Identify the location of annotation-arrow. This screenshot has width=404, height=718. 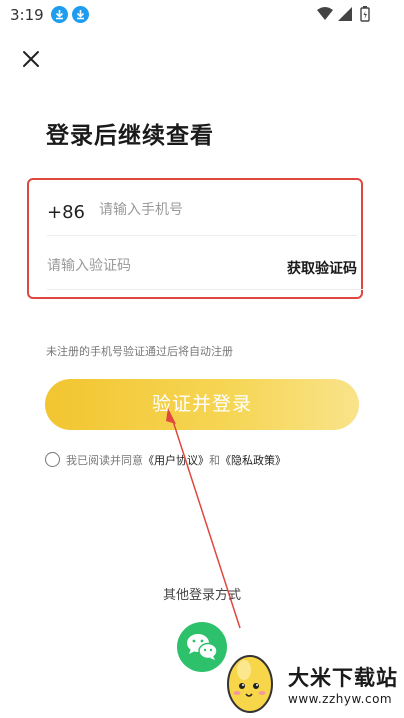
(203, 518).